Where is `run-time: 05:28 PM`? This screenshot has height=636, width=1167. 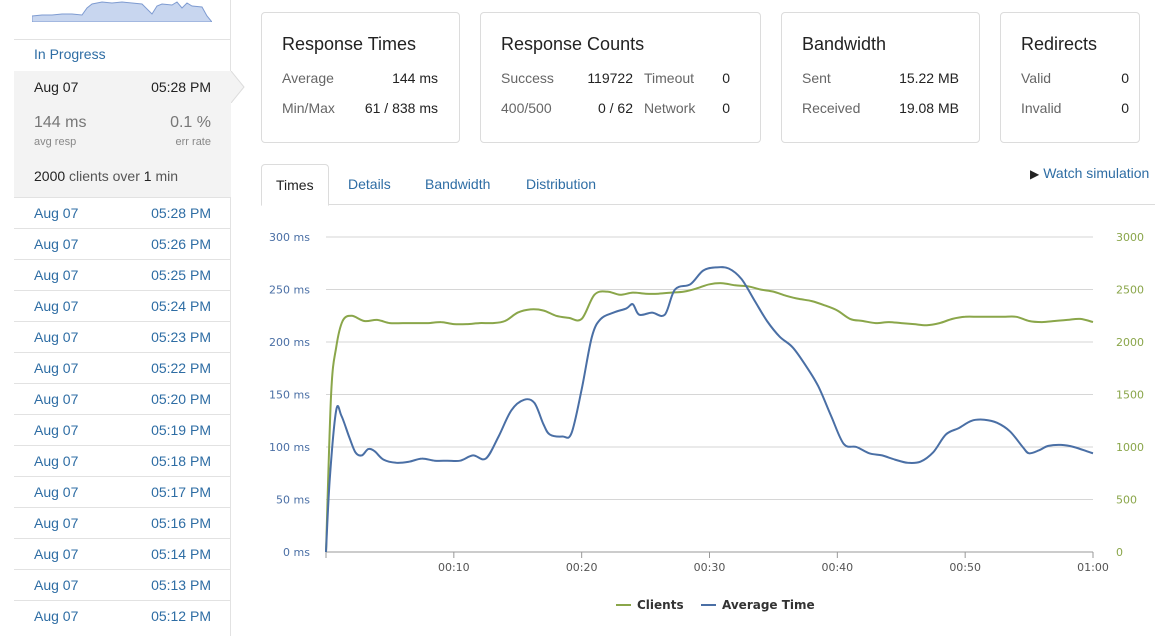 run-time: 05:28 PM is located at coordinates (181, 213).